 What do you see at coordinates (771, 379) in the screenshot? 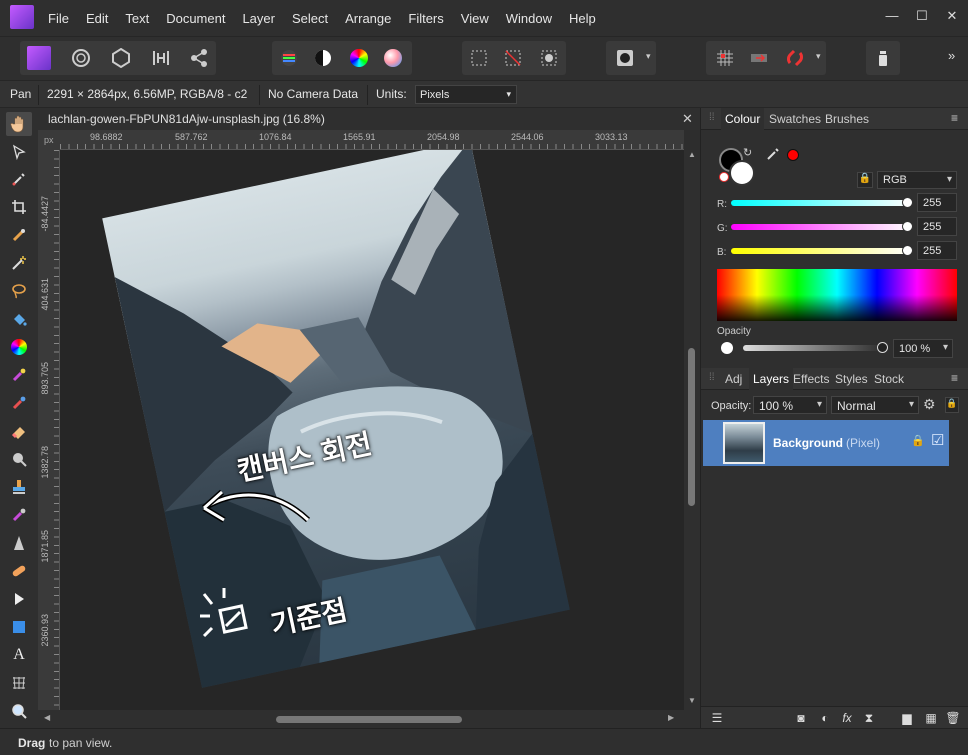
I see `tab-layers: Layers` at bounding box center [771, 379].